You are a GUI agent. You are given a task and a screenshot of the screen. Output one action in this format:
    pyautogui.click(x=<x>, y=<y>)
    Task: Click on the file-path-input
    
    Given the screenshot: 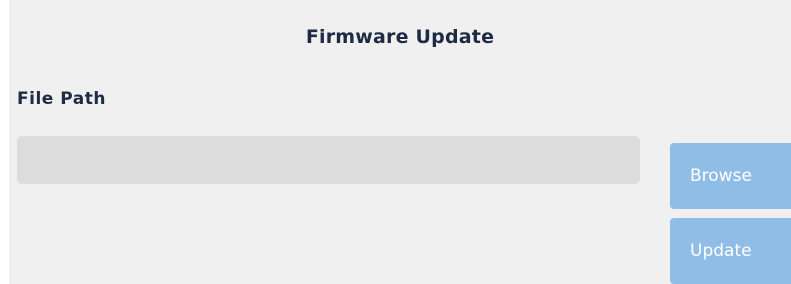 What is the action you would take?
    pyautogui.click(x=328, y=160)
    